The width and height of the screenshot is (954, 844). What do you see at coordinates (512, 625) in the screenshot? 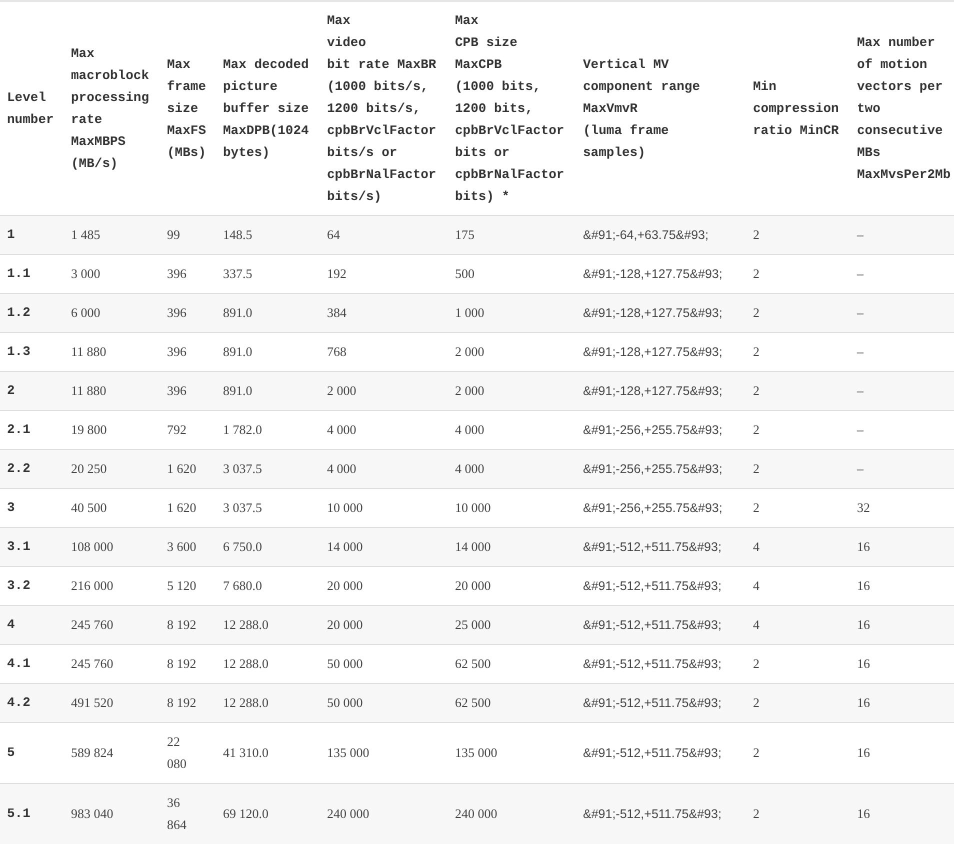
I see `table-cell: 25 000` at bounding box center [512, 625].